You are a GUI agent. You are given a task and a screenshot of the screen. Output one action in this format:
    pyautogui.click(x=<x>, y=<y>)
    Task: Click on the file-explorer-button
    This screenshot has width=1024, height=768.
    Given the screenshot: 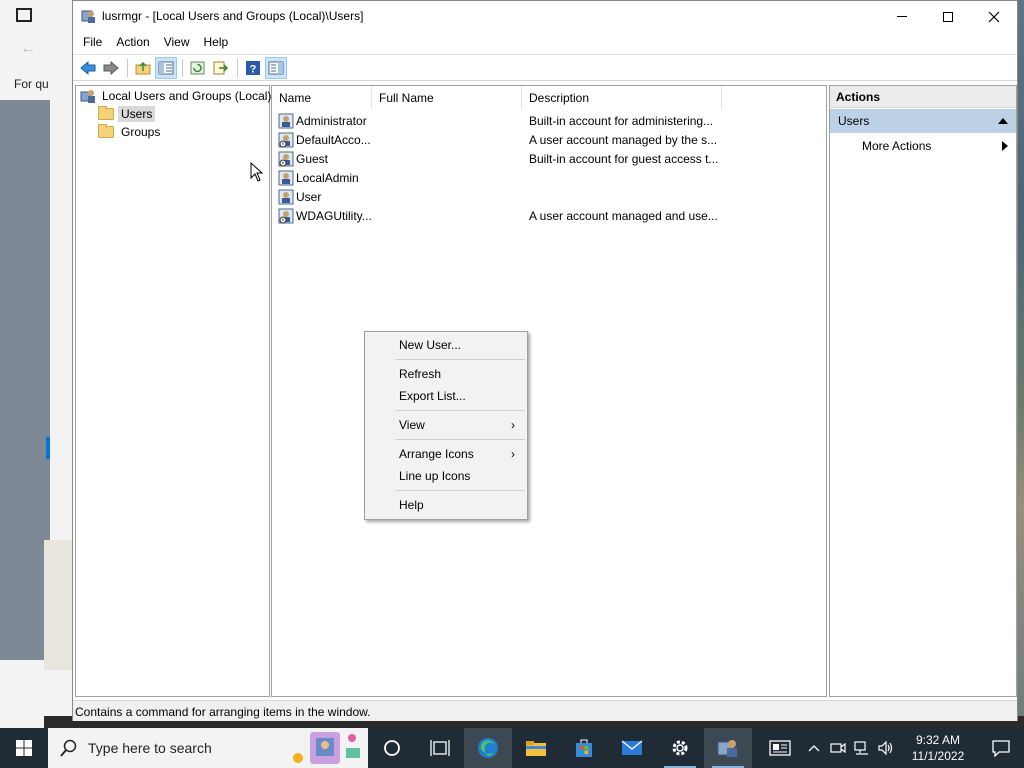 What is the action you would take?
    pyautogui.click(x=536, y=748)
    